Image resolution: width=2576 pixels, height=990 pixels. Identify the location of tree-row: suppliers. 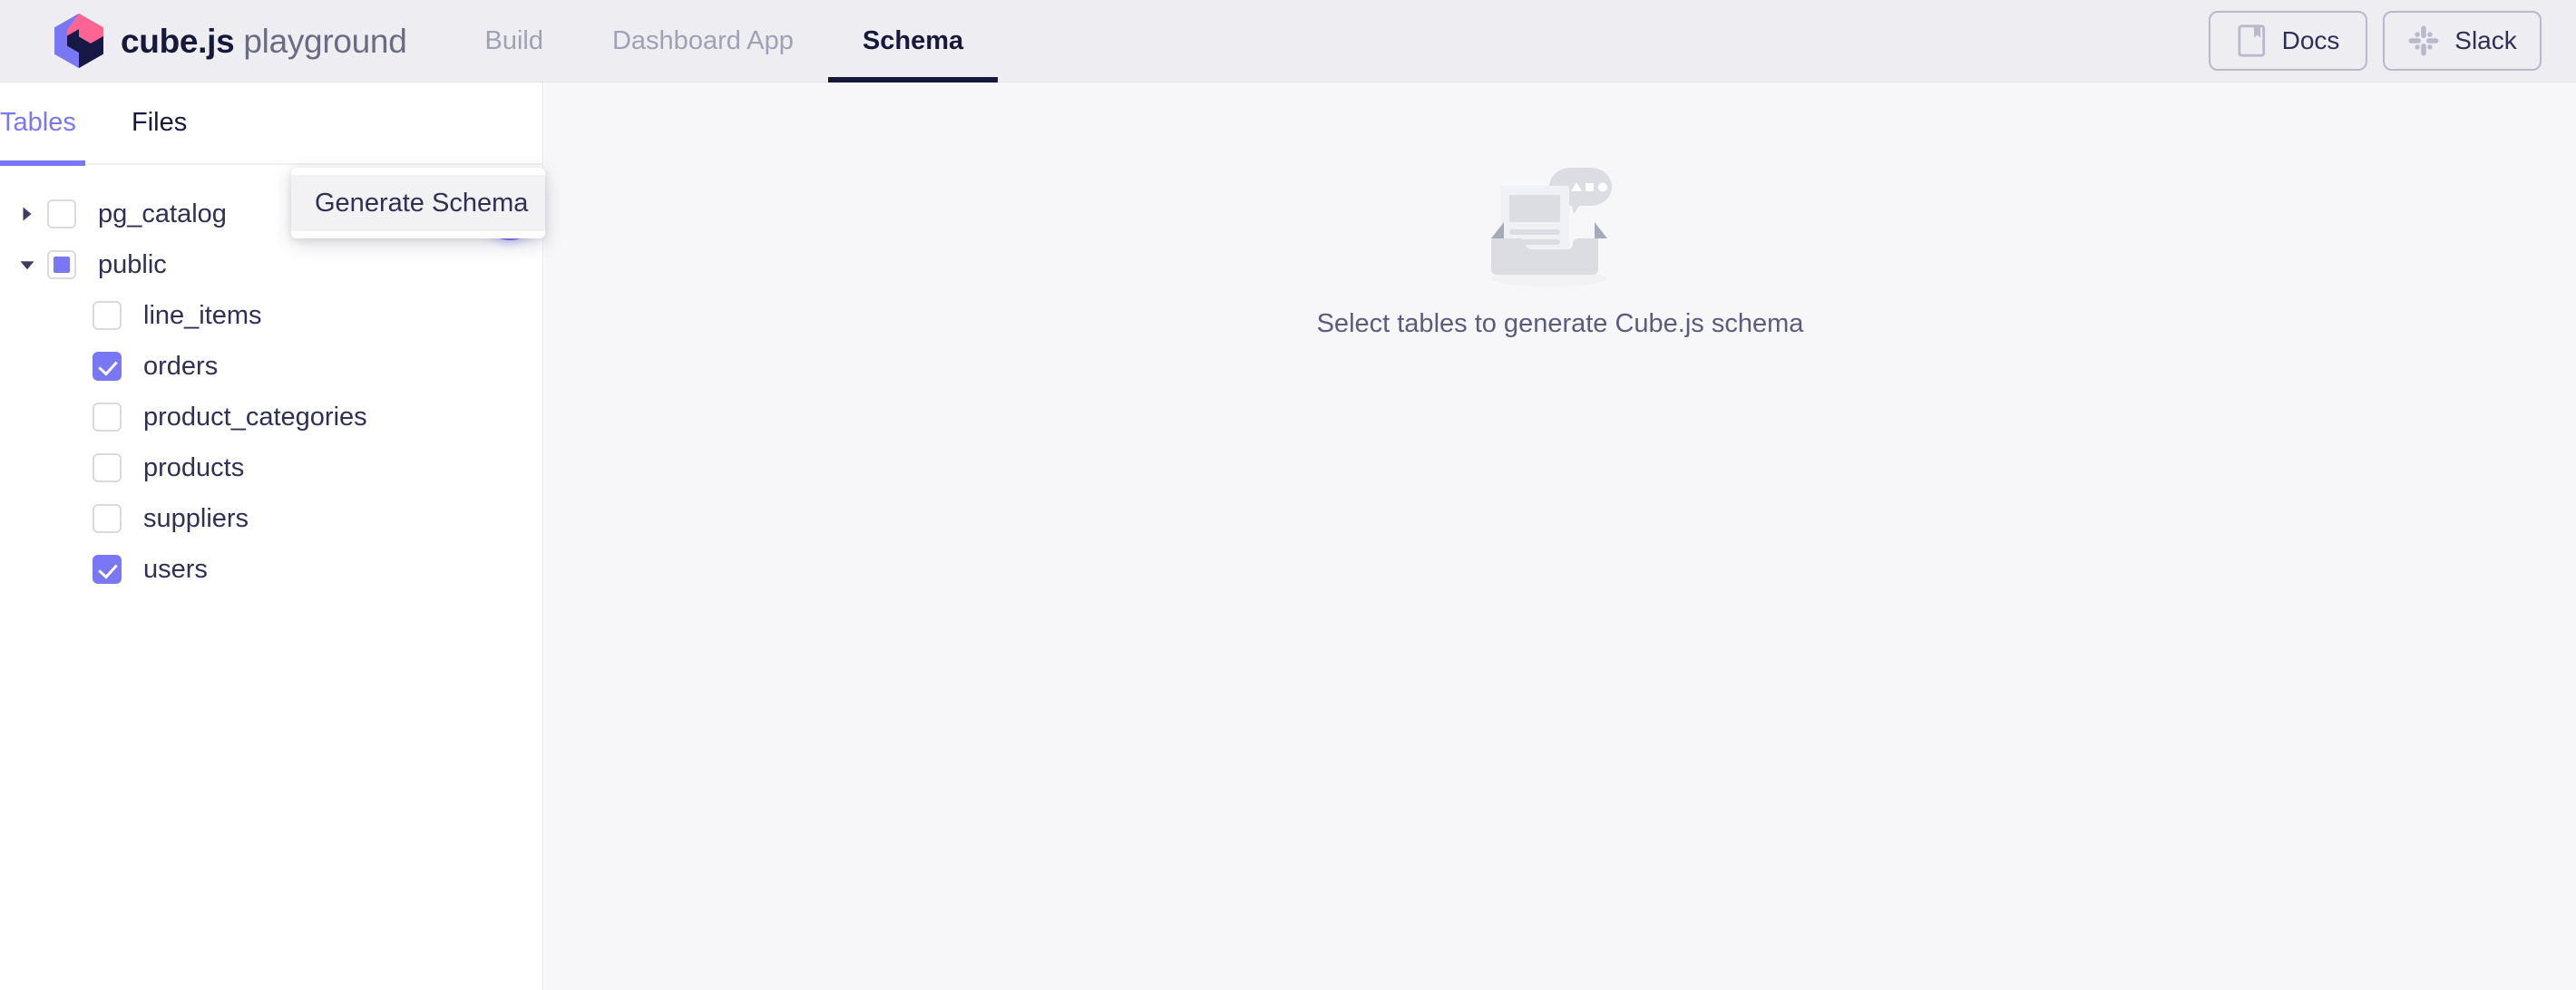
(271, 518).